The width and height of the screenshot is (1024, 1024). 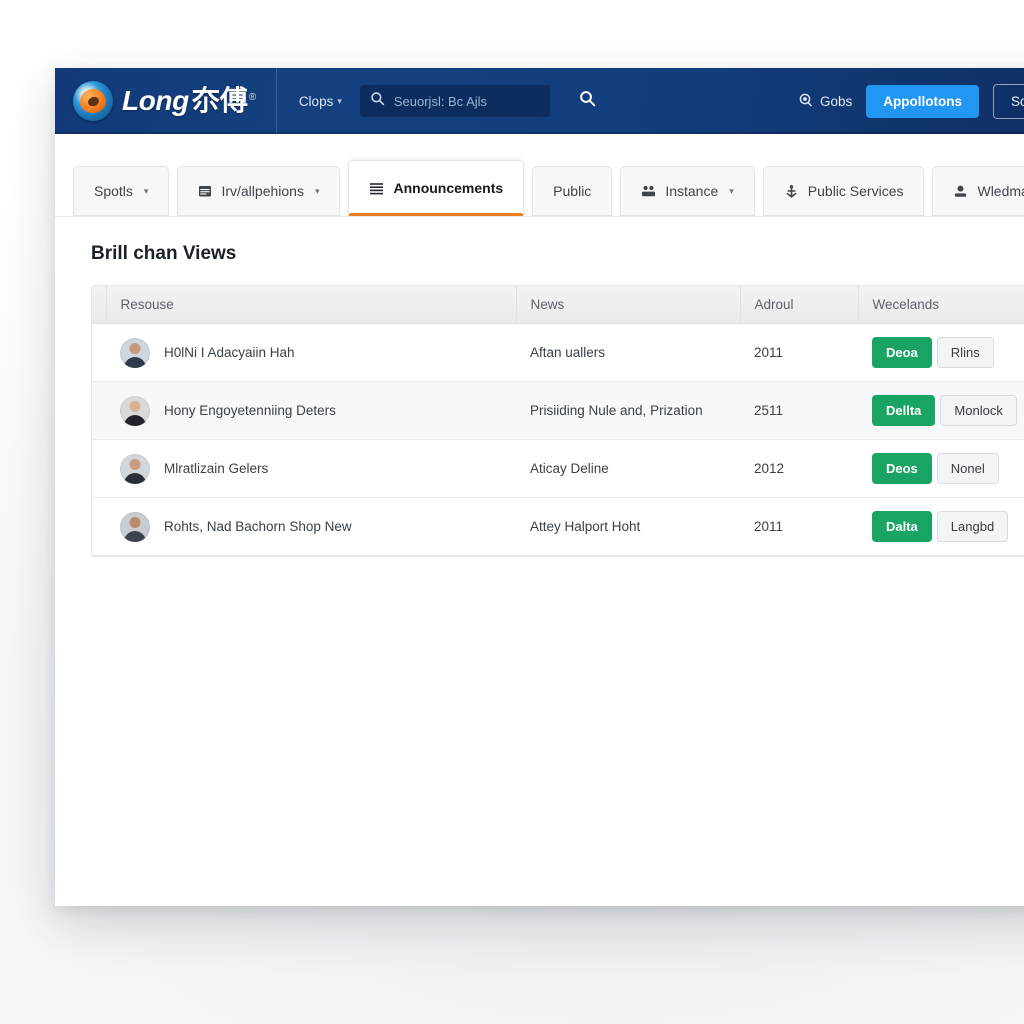 I want to click on tab-irv-allpehions-label: Irv/allpehions, so click(x=262, y=191).